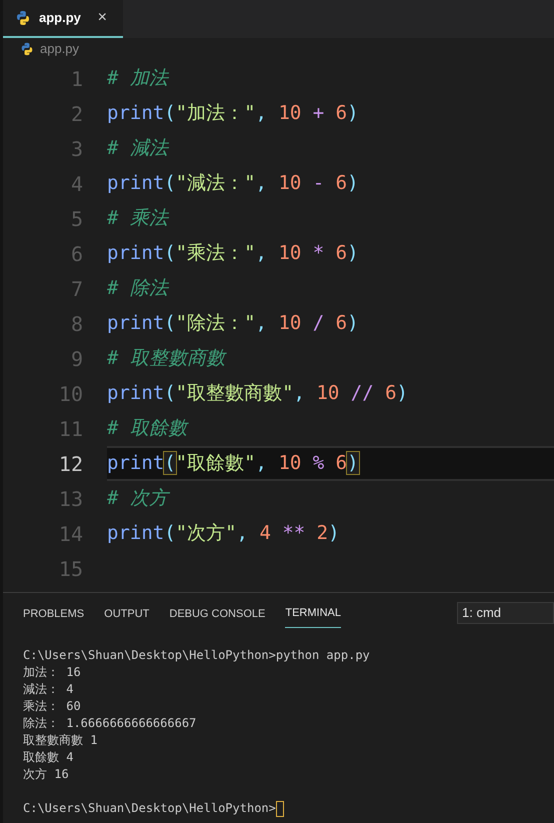 This screenshot has width=554, height=823. What do you see at coordinates (138, 79) in the screenshot?
I see `code-line: # 加法` at bounding box center [138, 79].